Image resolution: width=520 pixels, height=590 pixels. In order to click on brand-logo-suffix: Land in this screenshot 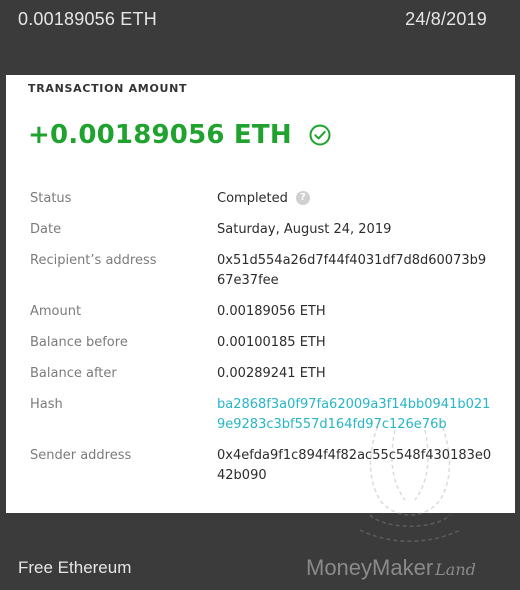, I will do `click(455, 569)`.